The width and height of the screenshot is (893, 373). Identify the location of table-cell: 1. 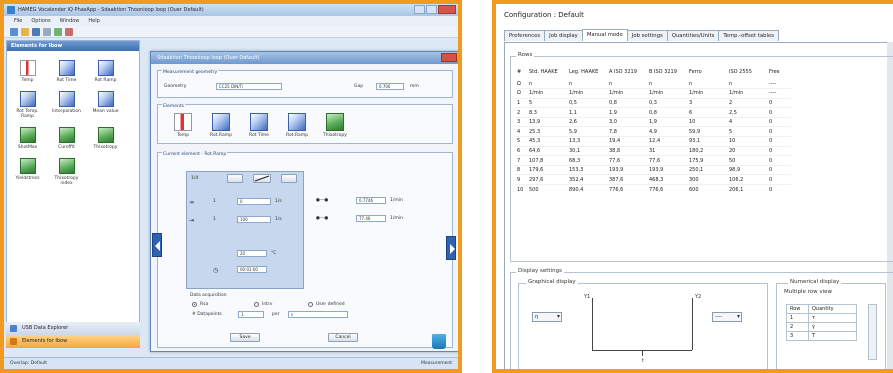
(521, 102).